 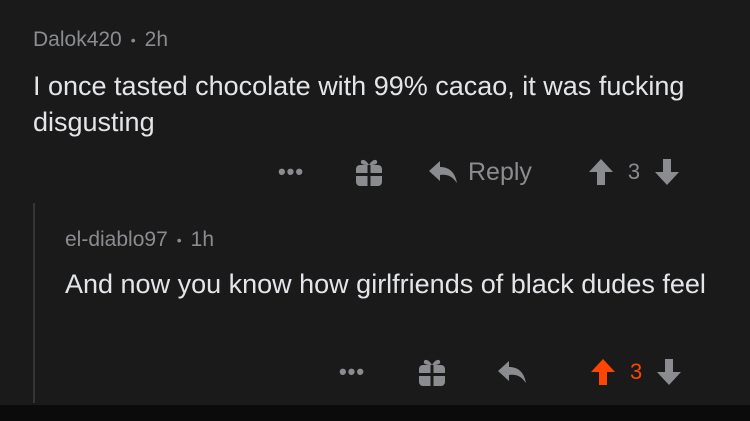 I want to click on author-name: el-diablo97, so click(x=116, y=240).